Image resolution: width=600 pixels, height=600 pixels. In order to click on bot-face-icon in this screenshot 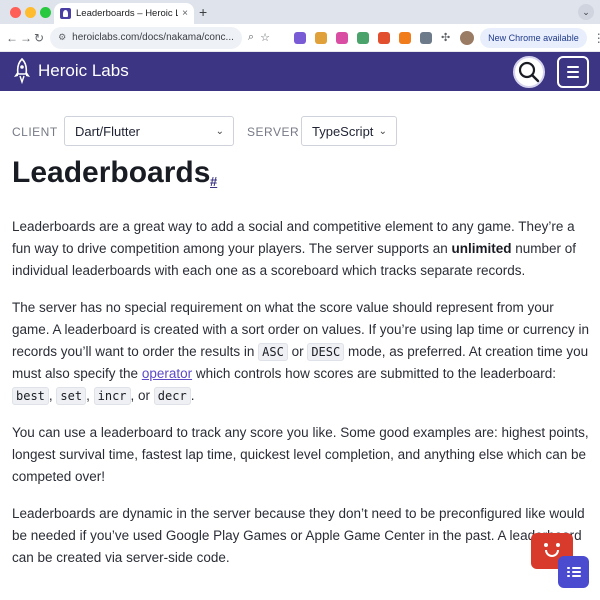, I will do `click(546, 545)`.